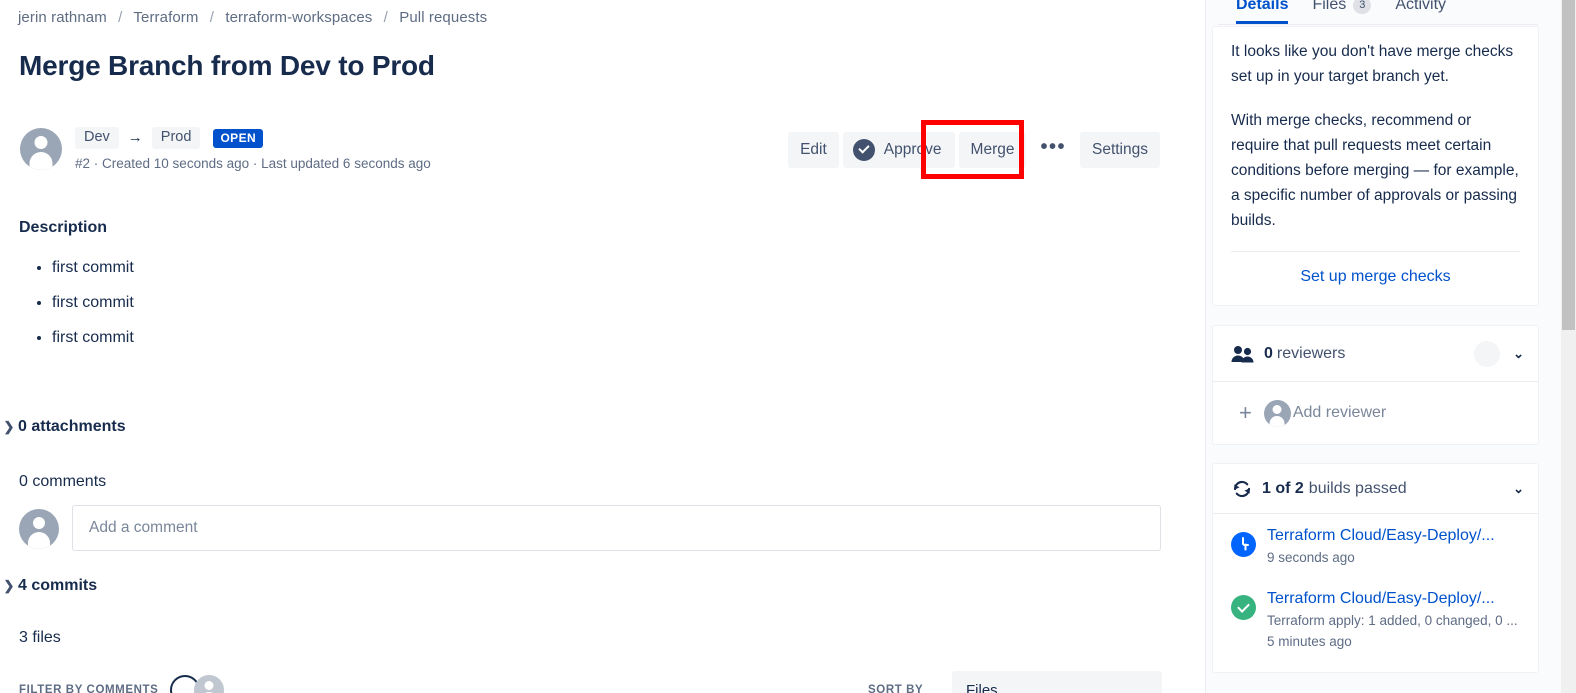  I want to click on person-icon, so click(1277, 413).